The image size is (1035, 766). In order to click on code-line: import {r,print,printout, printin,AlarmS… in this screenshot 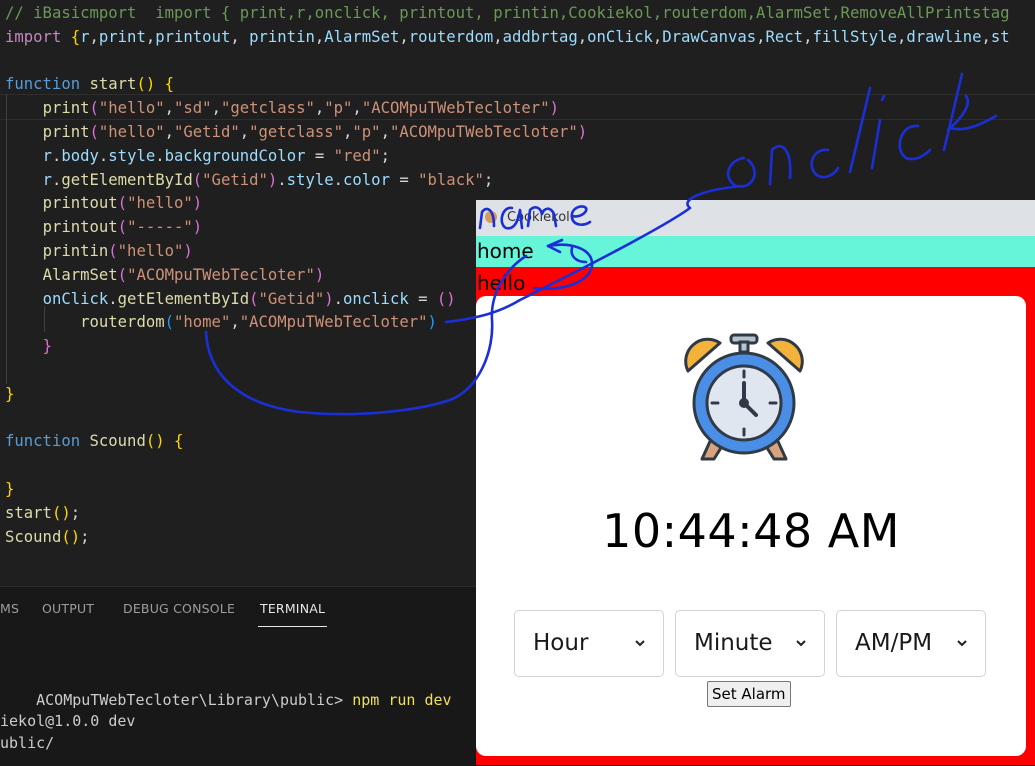, I will do `click(507, 37)`.